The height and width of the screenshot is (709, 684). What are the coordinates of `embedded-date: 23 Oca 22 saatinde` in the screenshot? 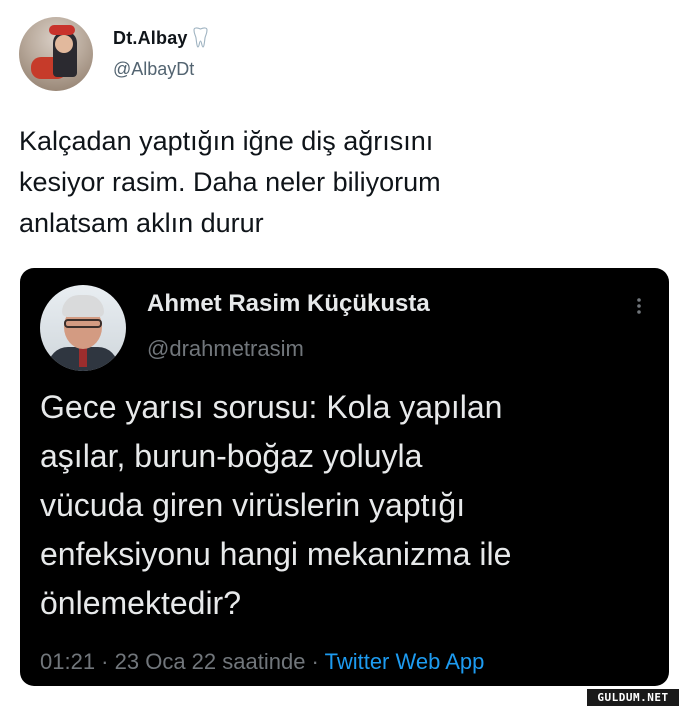 It's located at (210, 661).